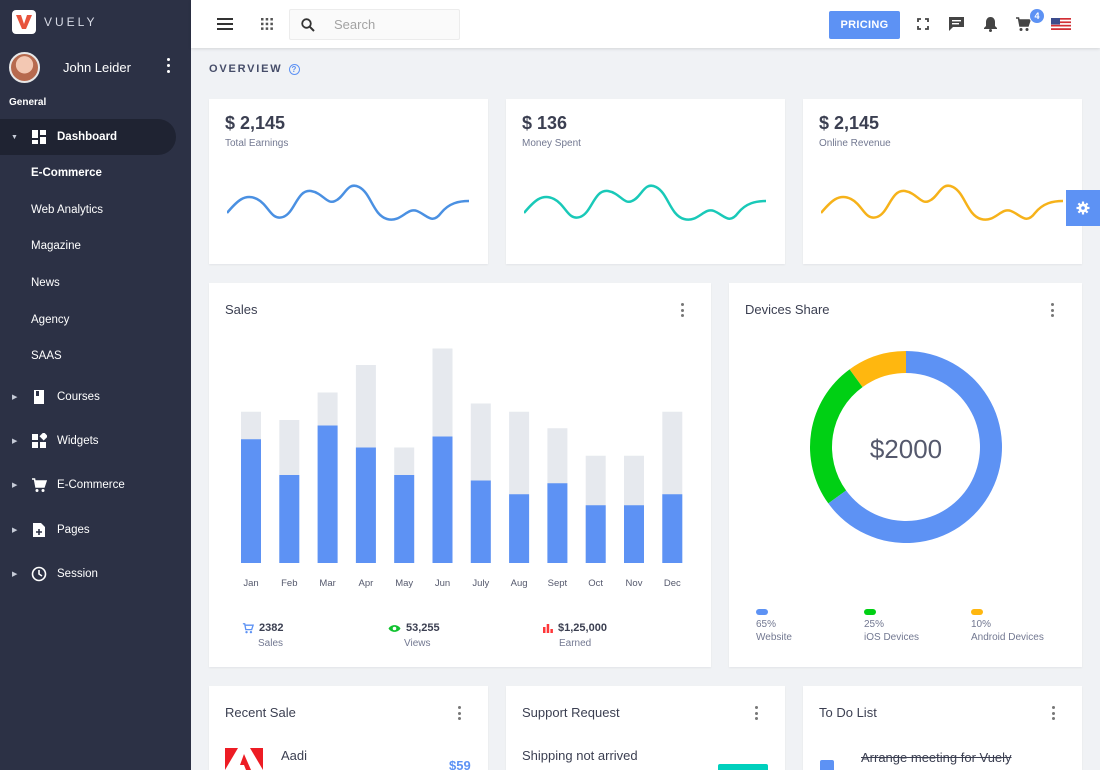  I want to click on page-add-icon, so click(39, 529).